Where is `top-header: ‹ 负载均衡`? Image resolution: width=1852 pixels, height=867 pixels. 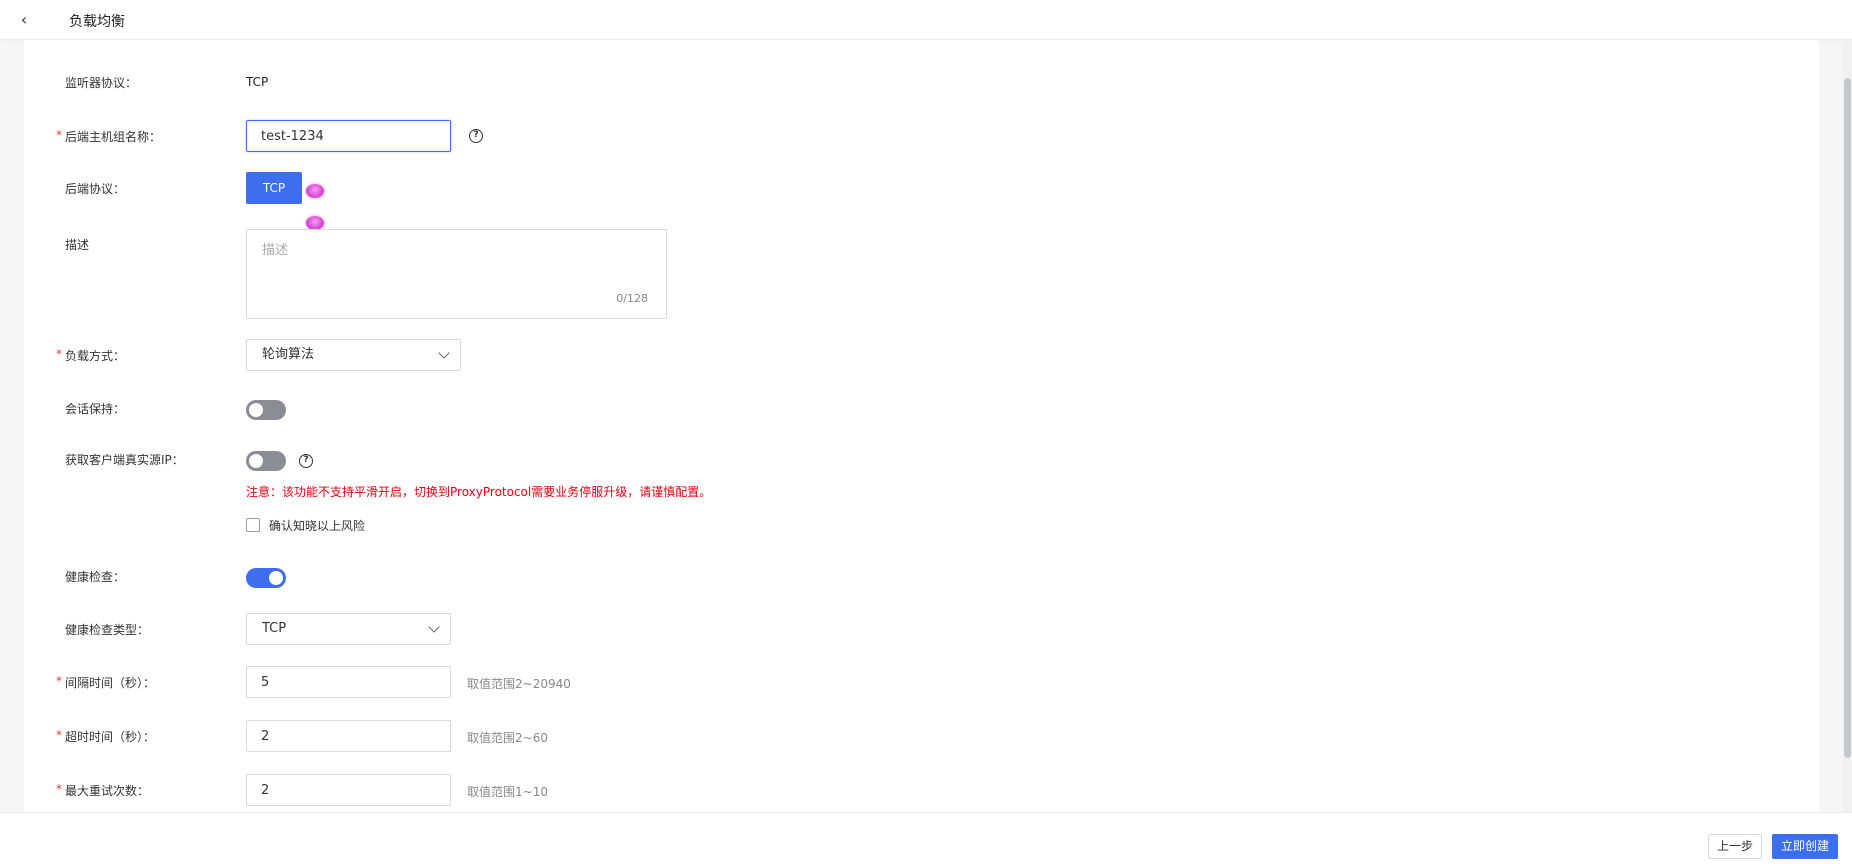 top-header: ‹ 负载均衡 is located at coordinates (926, 20).